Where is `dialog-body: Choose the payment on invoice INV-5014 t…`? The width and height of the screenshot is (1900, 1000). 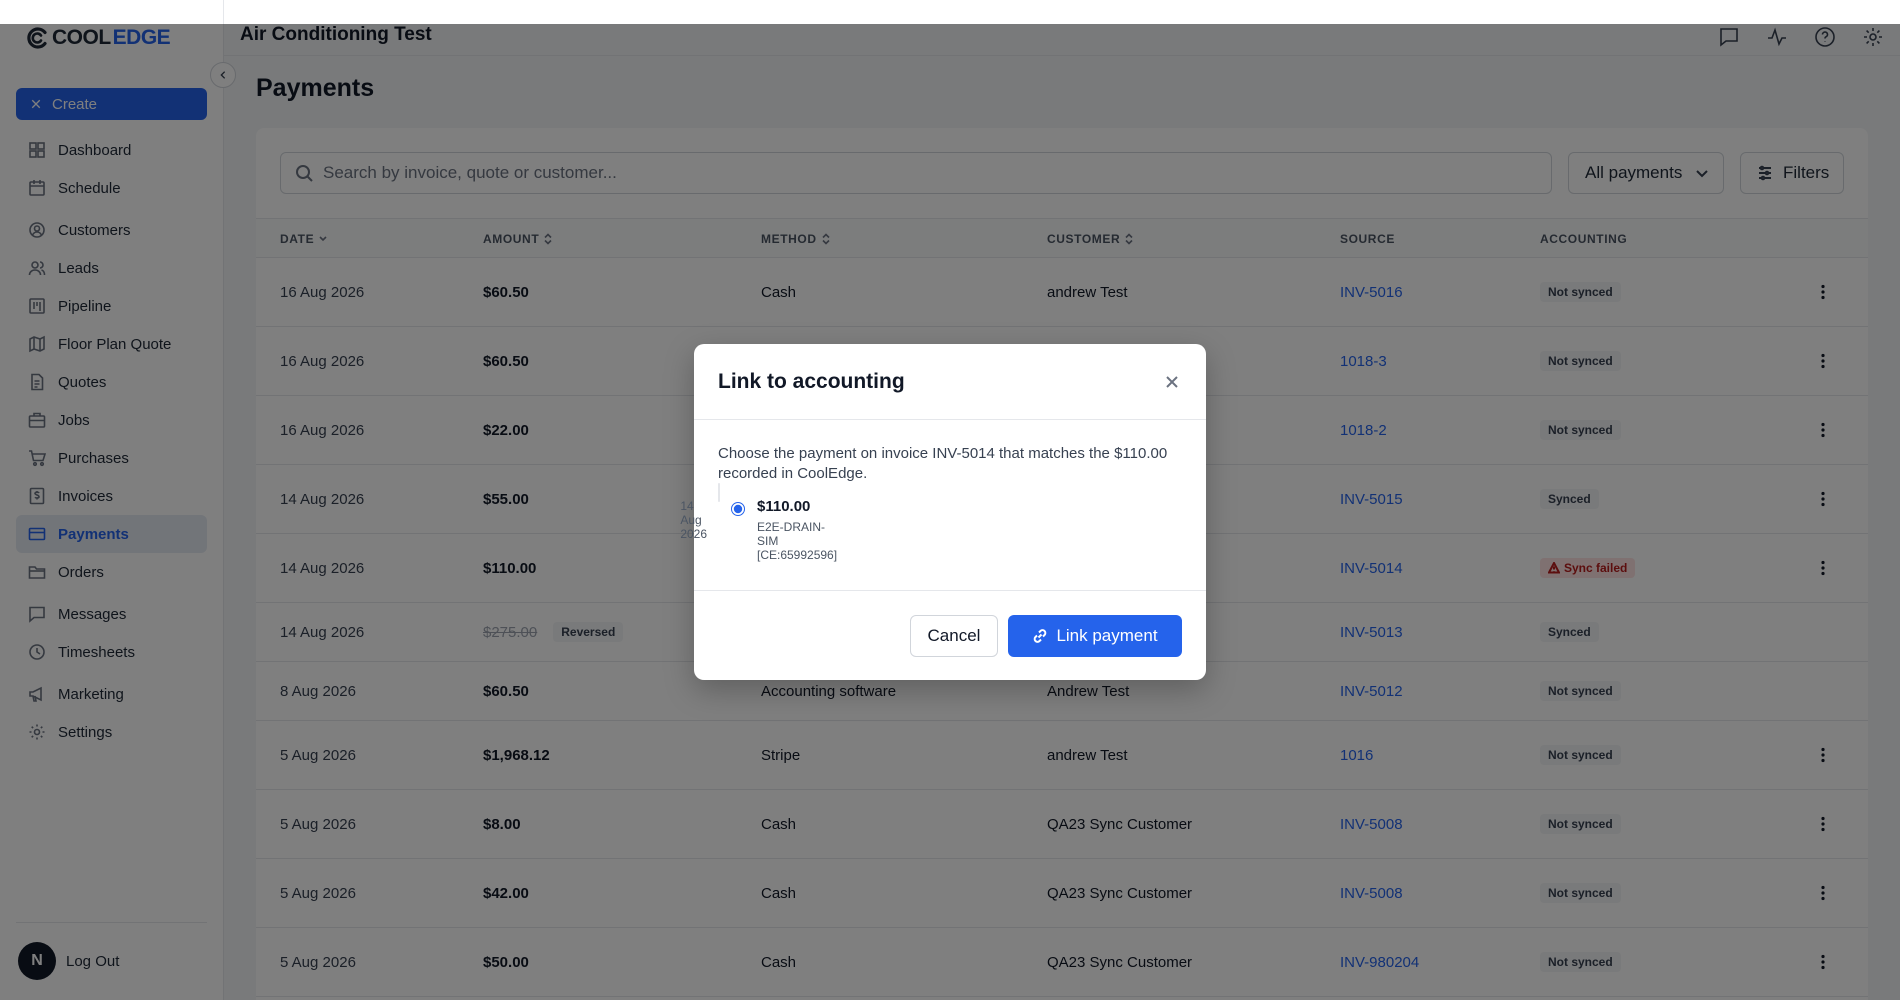
dialog-body: Choose the payment on invoice INV-5014 t… is located at coordinates (931, 503).